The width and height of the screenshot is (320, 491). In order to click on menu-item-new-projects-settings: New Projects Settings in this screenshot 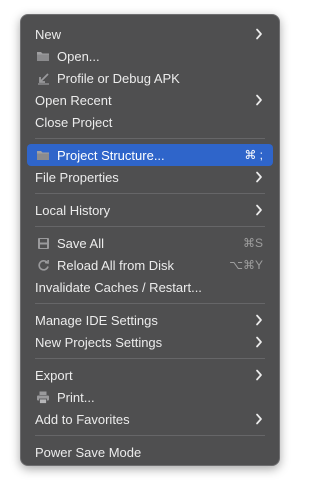, I will do `click(150, 342)`.